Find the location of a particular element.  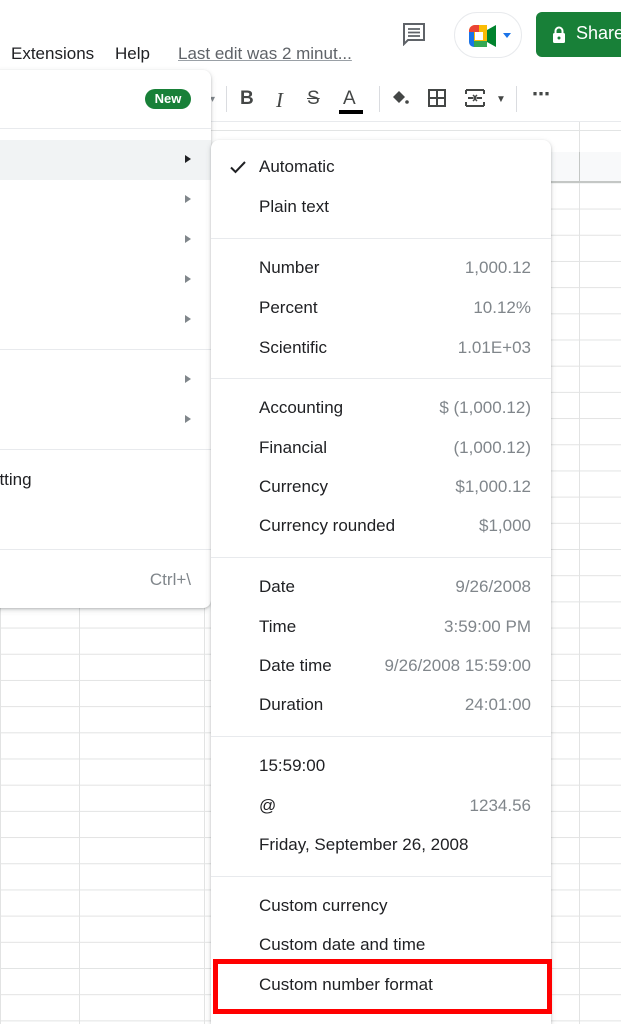

option-label: Number is located at coordinates (289, 267).